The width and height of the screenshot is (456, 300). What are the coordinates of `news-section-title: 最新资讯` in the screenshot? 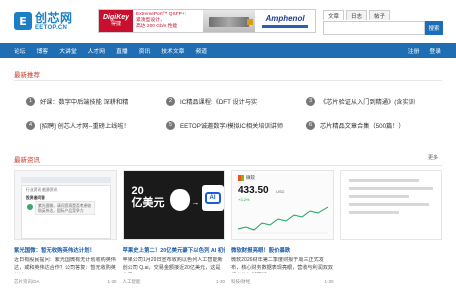 It's located at (27, 160).